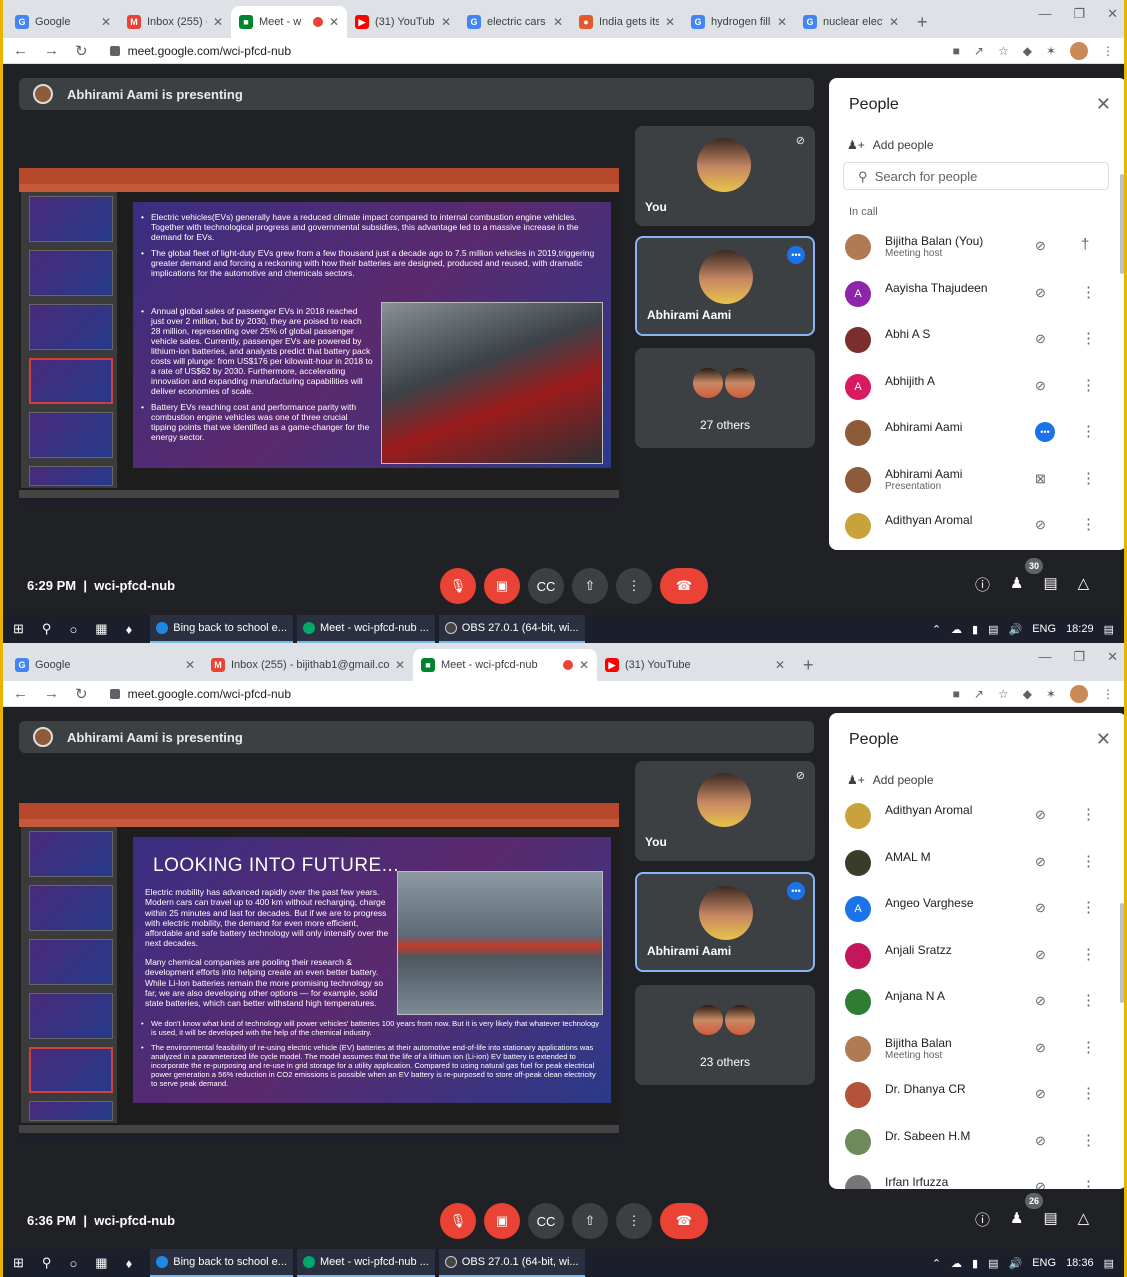 The height and width of the screenshot is (1277, 1127). Describe the element at coordinates (725, 398) in the screenshot. I see `tile-others: 27 others` at that location.